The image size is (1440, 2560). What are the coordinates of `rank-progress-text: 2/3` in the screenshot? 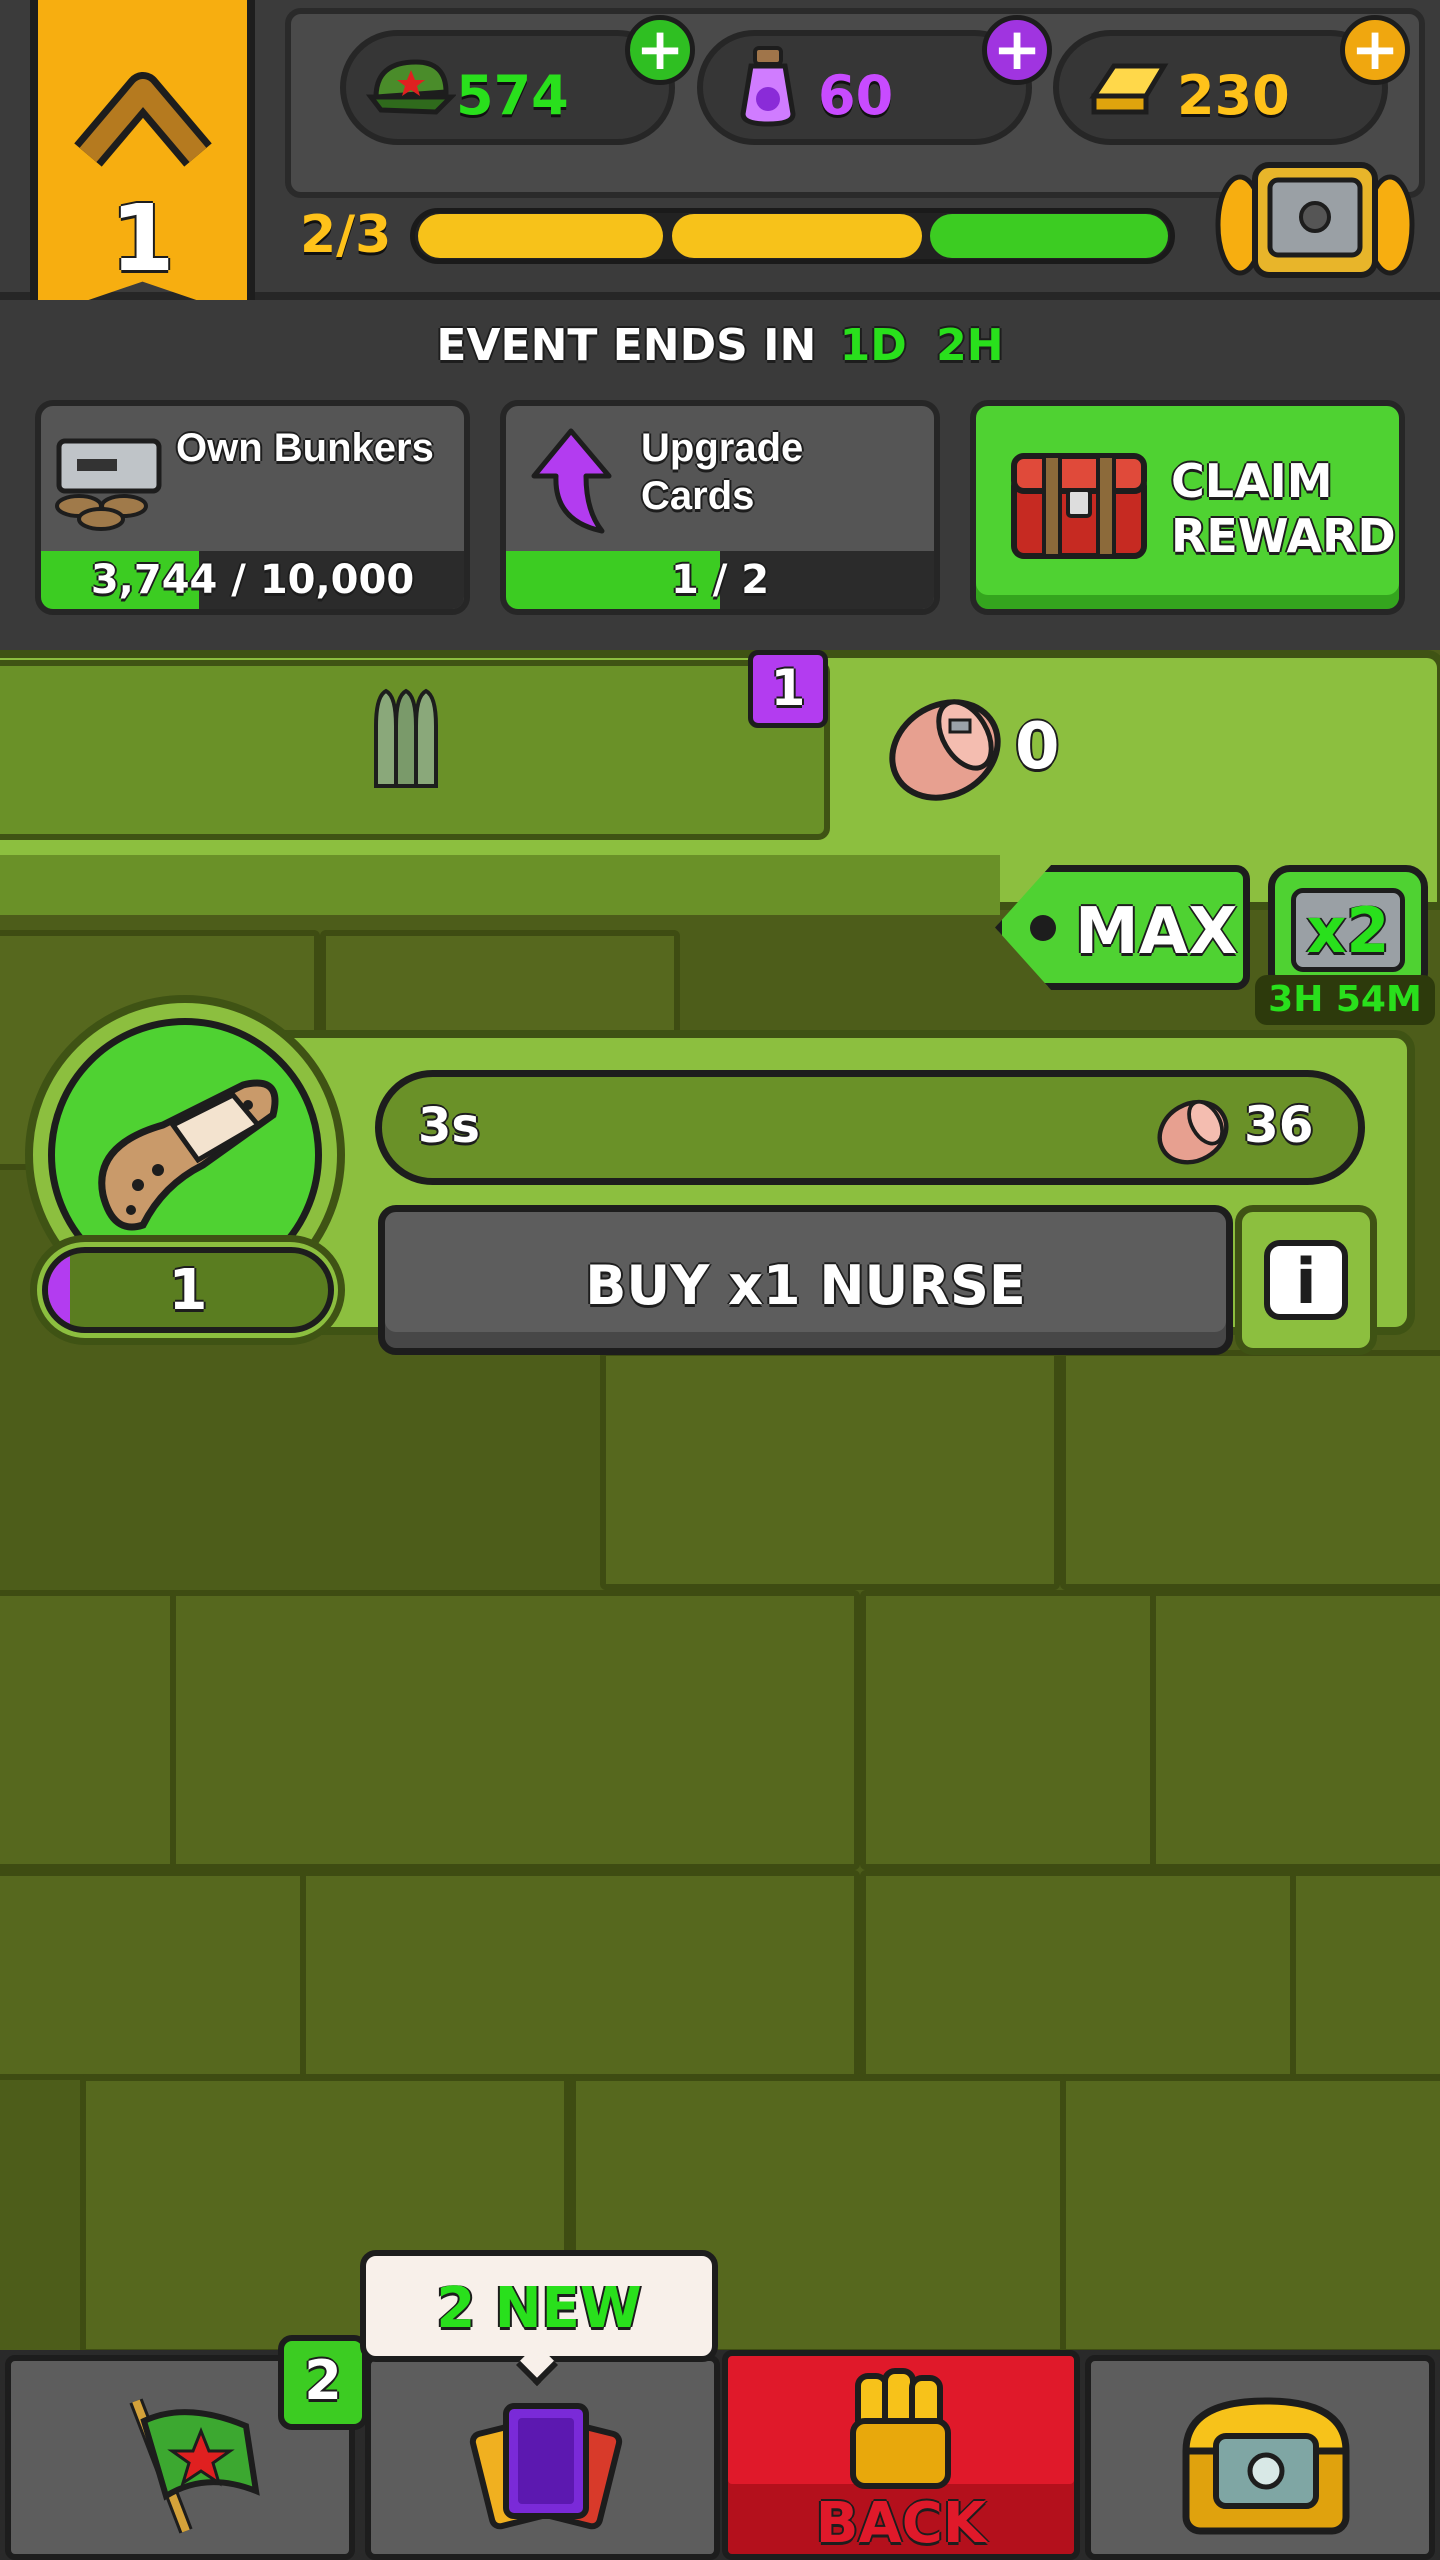 It's located at (346, 235).